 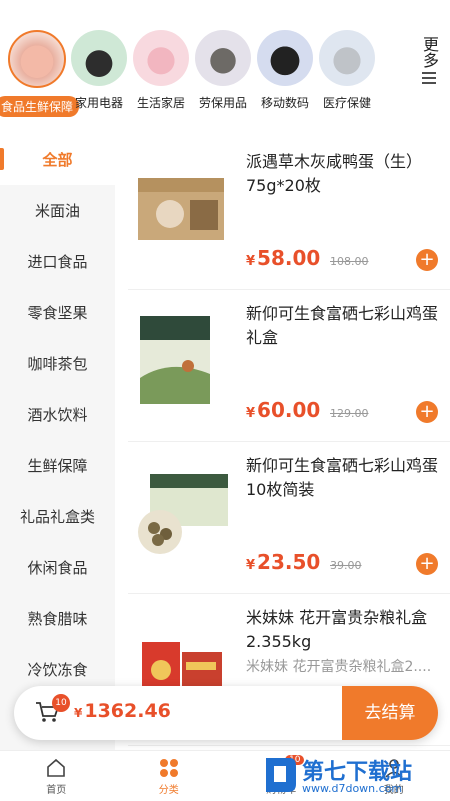 I want to click on sidebar-item-label: 米面油, so click(x=57, y=210).